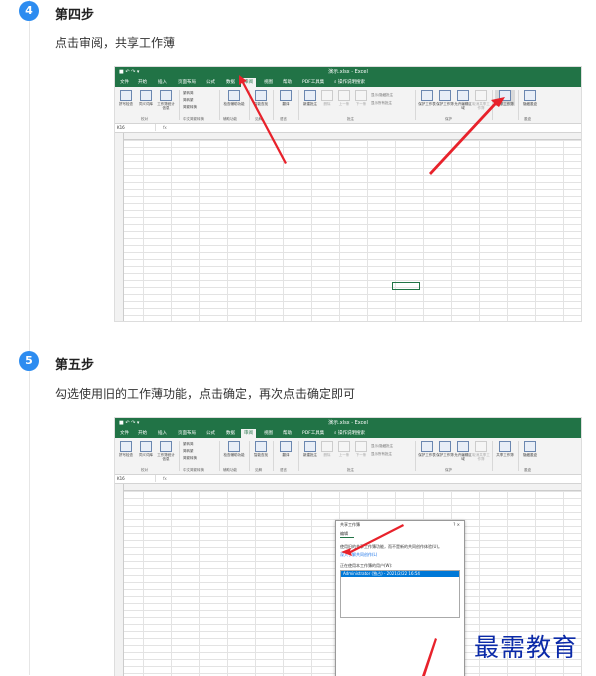 Image resolution: width=596 pixels, height=676 pixels. What do you see at coordinates (29, 361) in the screenshot?
I see `step-number-badge: 5` at bounding box center [29, 361].